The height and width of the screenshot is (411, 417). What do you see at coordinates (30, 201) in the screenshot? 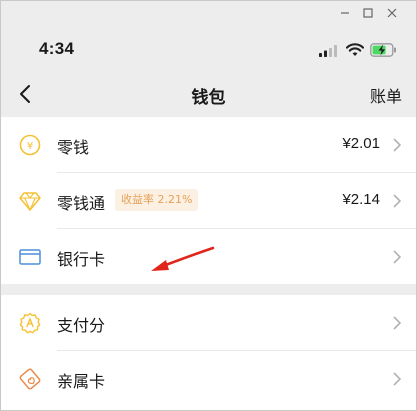
I see `diamond-icon` at bounding box center [30, 201].